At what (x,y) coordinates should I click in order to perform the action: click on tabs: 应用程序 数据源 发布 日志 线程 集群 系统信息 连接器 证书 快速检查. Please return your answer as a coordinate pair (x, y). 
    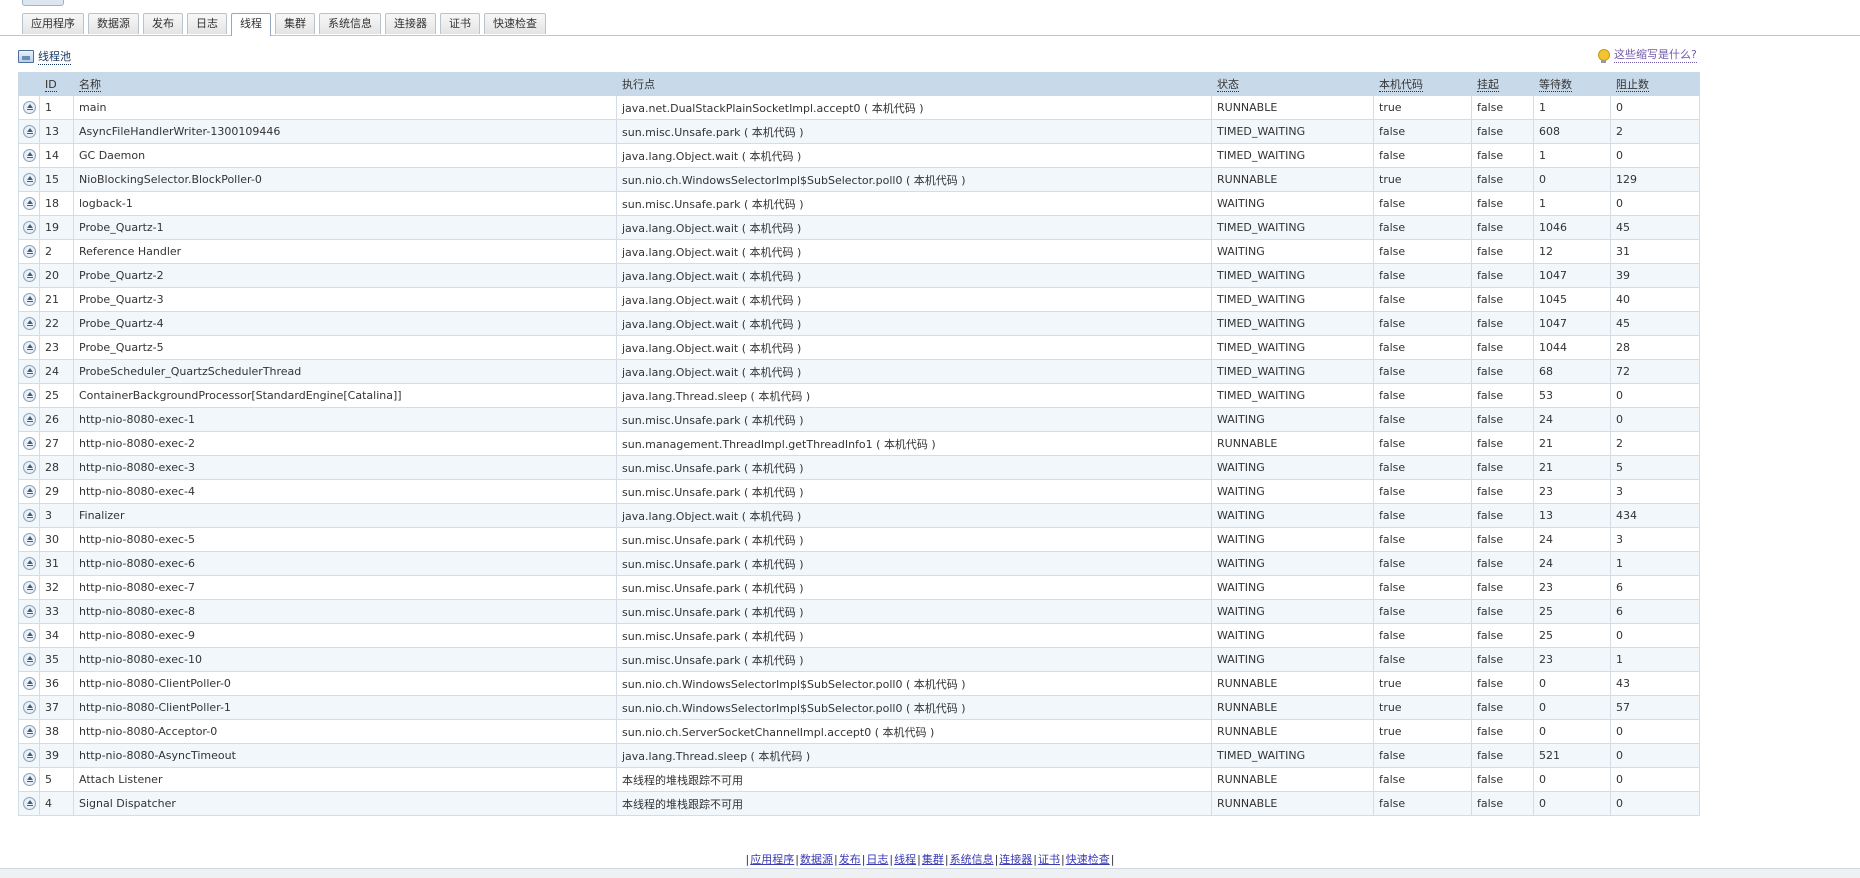
    Looking at the image, I should click on (286, 24).